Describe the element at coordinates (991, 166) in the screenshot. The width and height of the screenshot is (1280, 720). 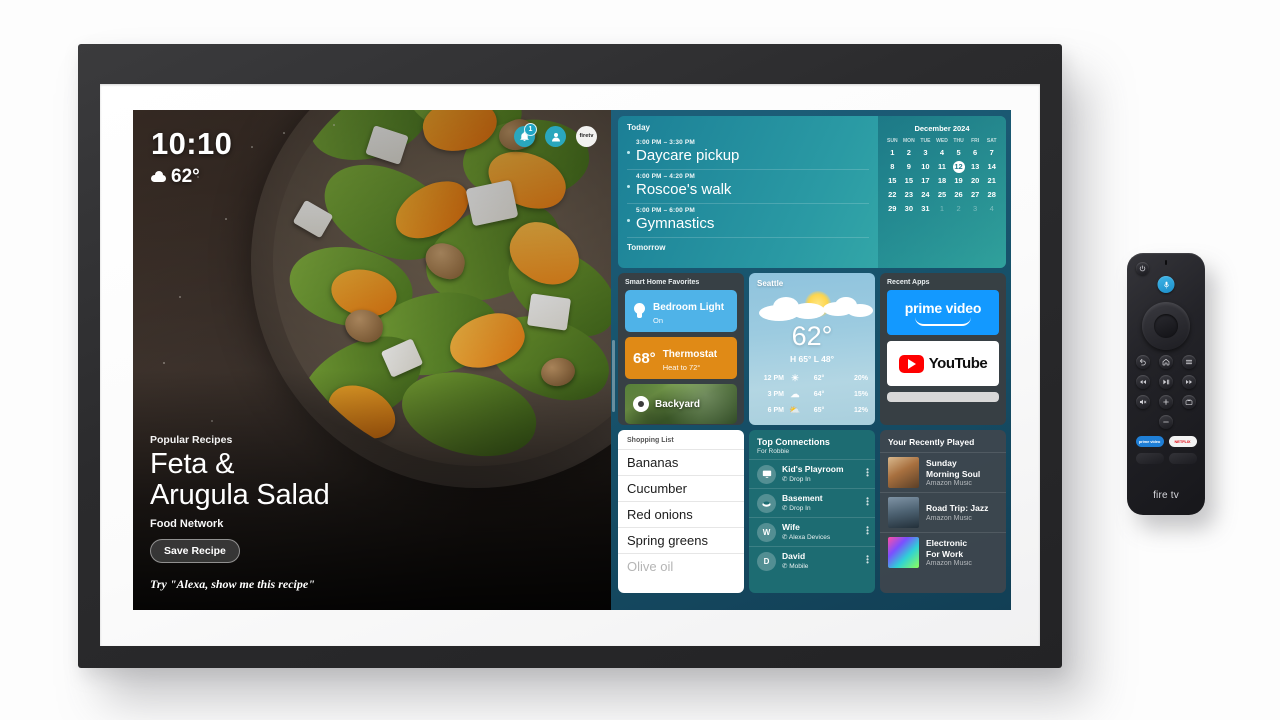
I see `calendar-day: 14` at that location.